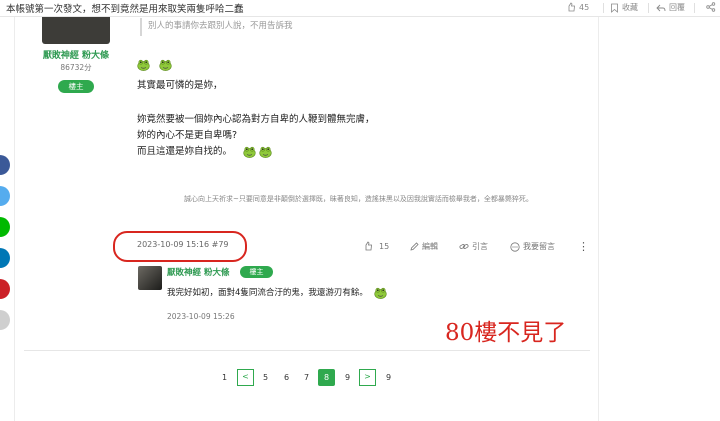  Describe the element at coordinates (464, 246) in the screenshot. I see `link-icon` at that location.